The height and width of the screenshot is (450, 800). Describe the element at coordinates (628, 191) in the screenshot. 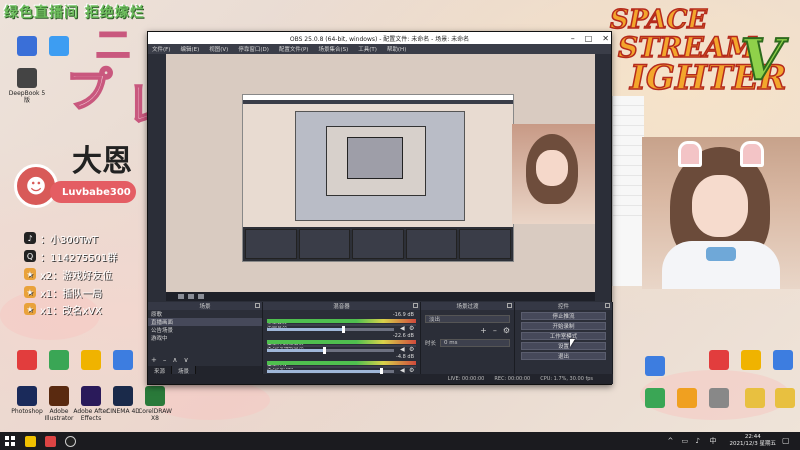

I see `explorer-sidebar` at that location.